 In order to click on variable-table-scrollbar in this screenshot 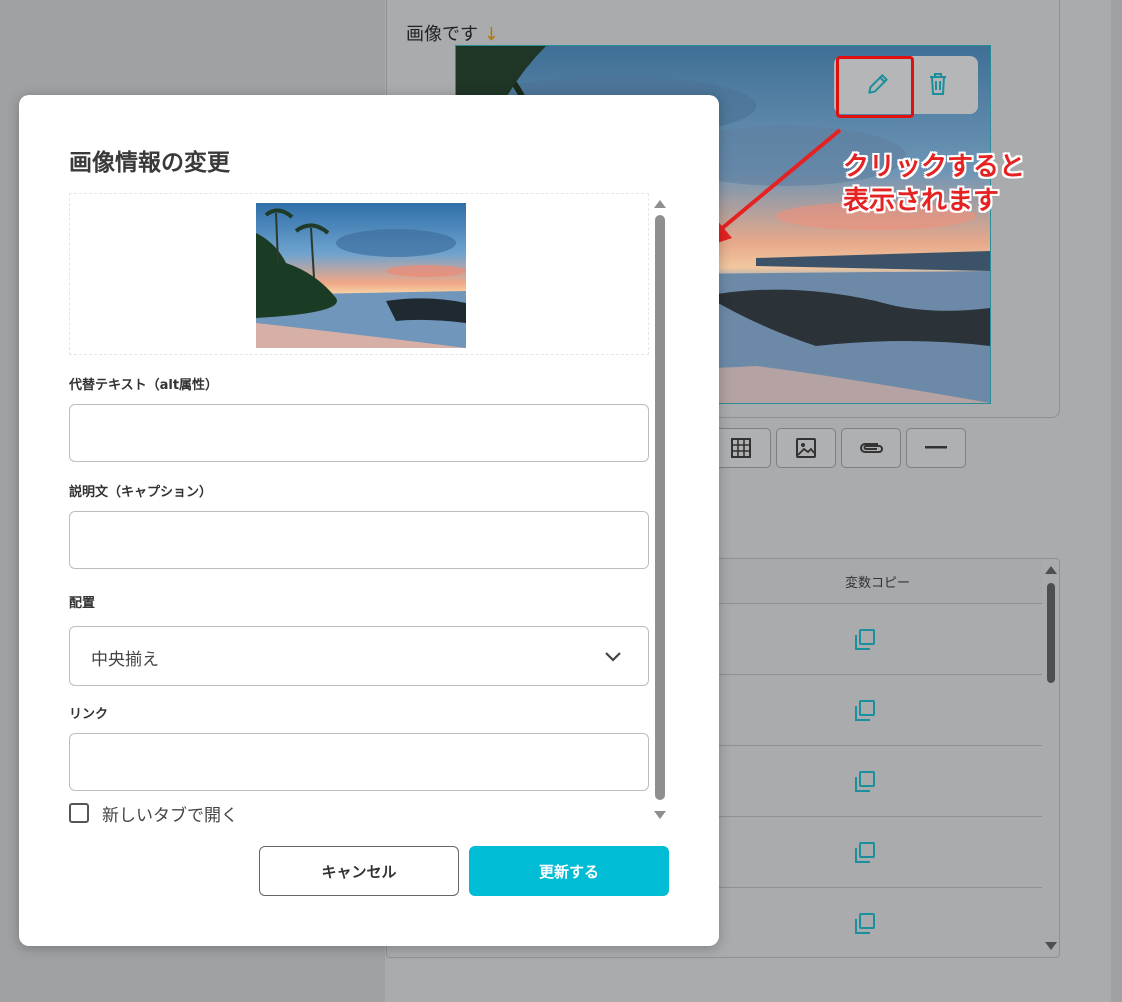, I will do `click(1051, 758)`.